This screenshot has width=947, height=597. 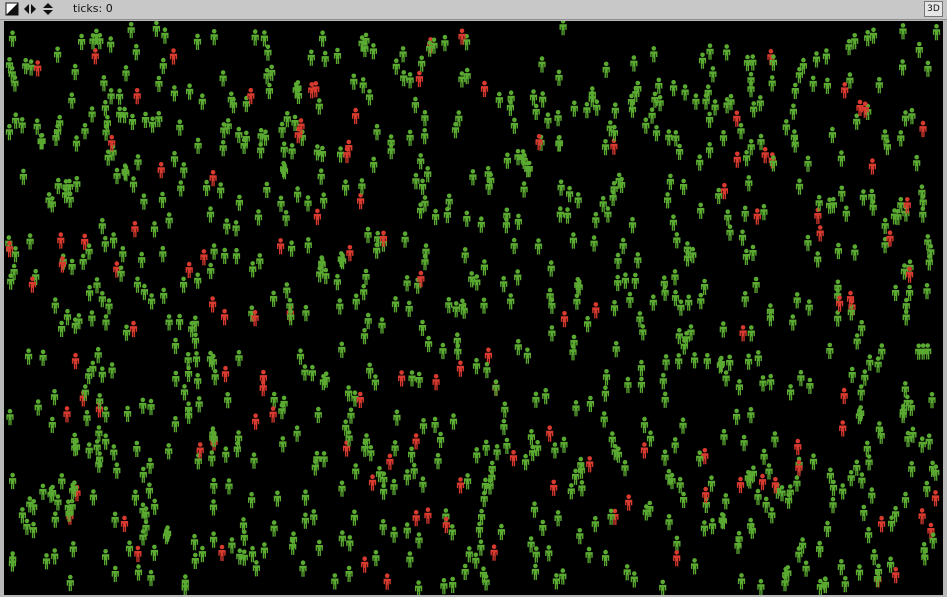 What do you see at coordinates (933, 9) in the screenshot?
I see `view-3d-button: 3D` at bounding box center [933, 9].